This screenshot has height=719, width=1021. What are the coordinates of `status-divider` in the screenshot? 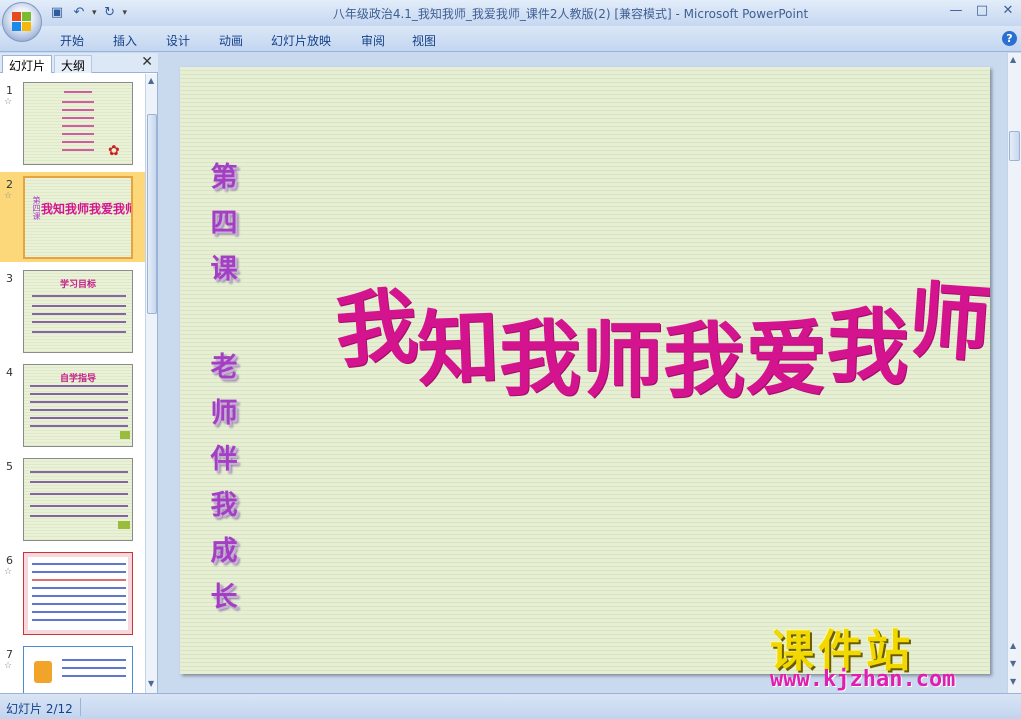 It's located at (80, 707).